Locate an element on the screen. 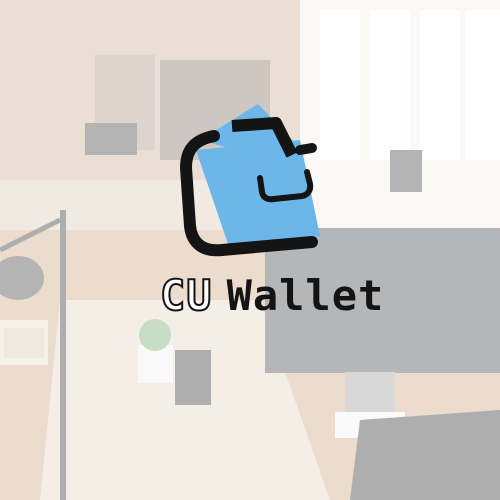 Image resolution: width=500 pixels, height=500 pixels. wallet-logo-icon is located at coordinates (250, 180).